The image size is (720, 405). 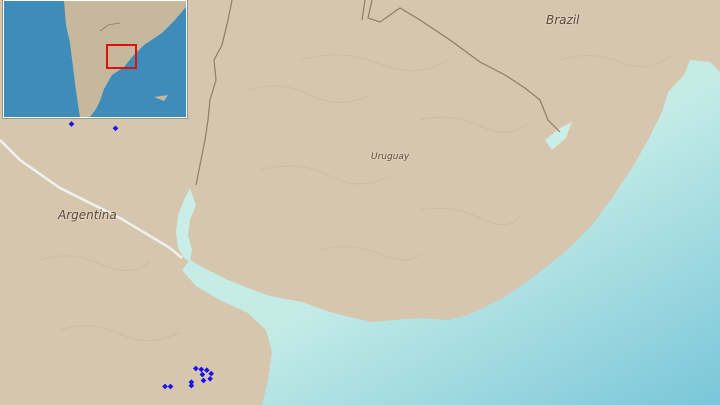 I want to click on label-brazil: Brazil, so click(x=563, y=20).